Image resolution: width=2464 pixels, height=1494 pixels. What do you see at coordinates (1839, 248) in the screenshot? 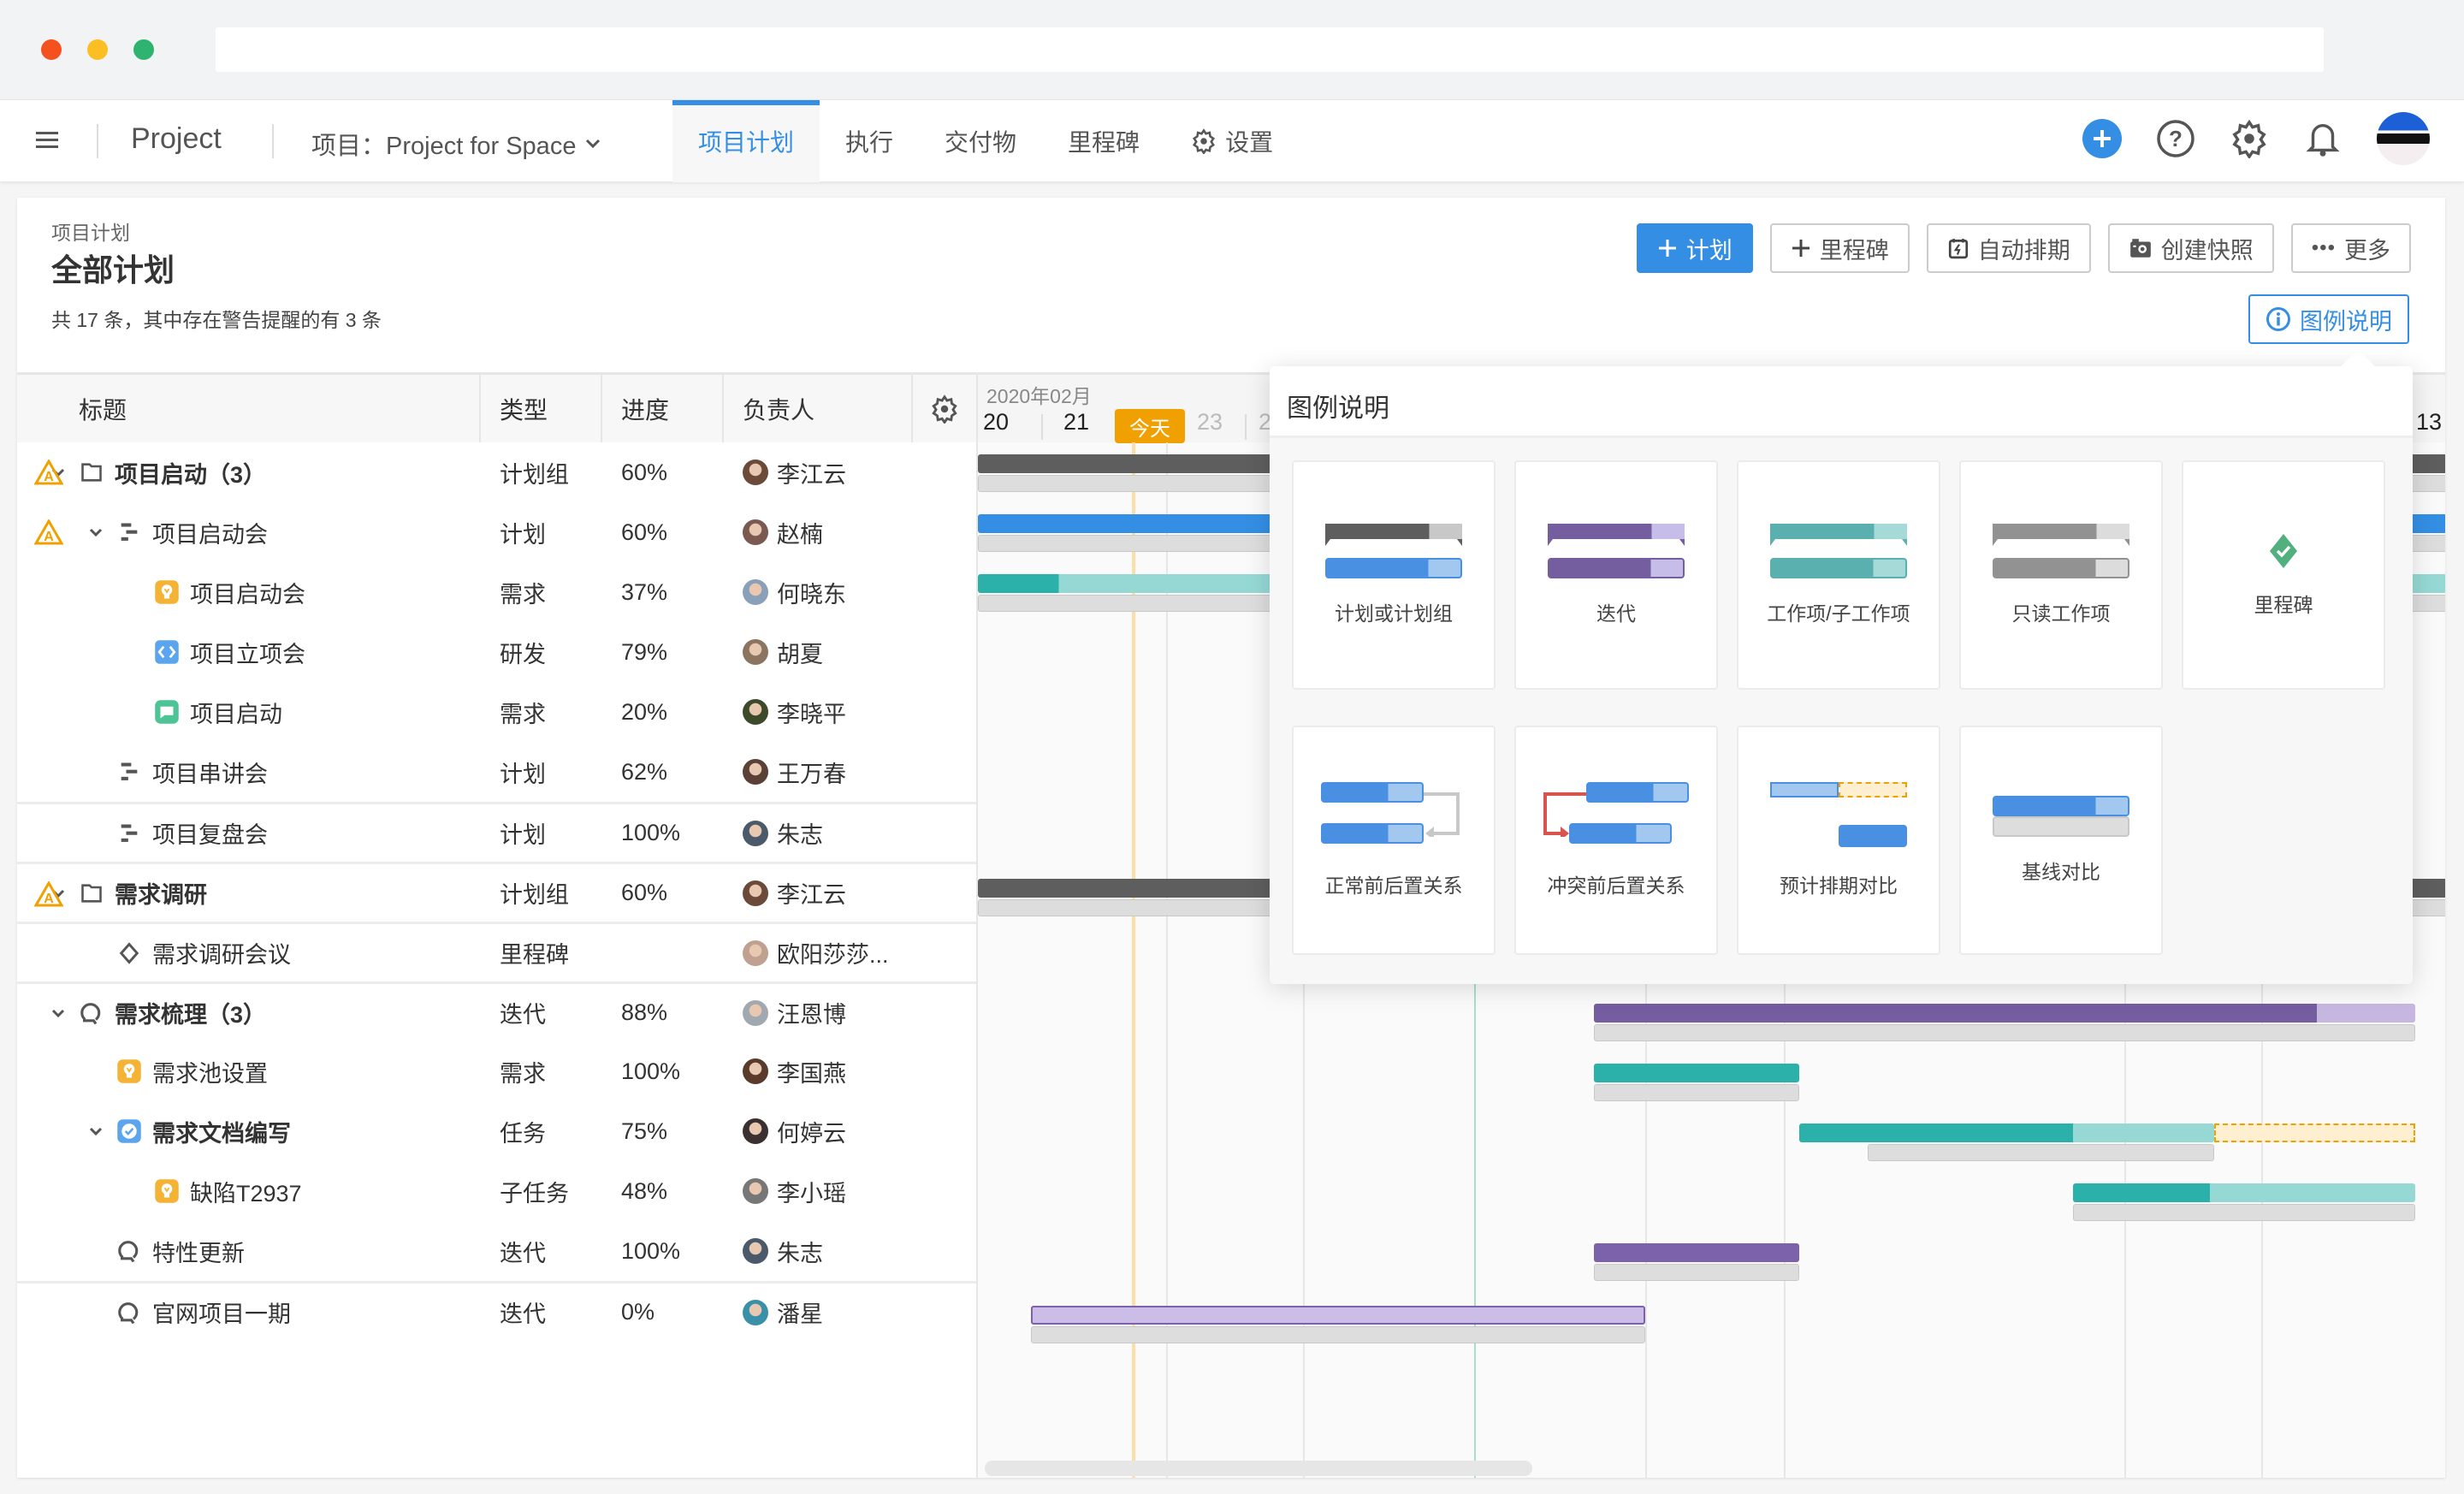
I see `add-milestone-button: 里程碑` at bounding box center [1839, 248].